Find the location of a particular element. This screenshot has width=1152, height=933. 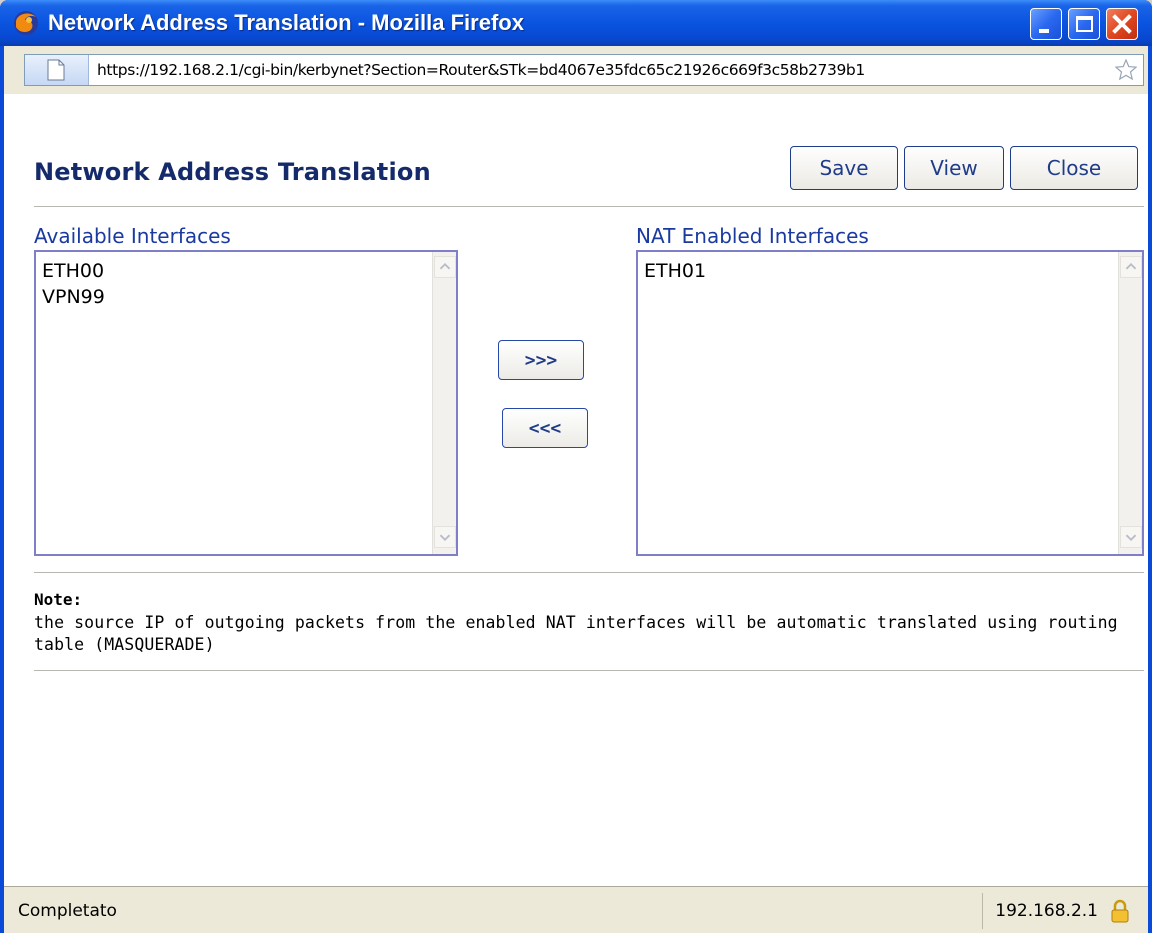

status-host: 192.168.2.1 is located at coordinates (1060, 911).